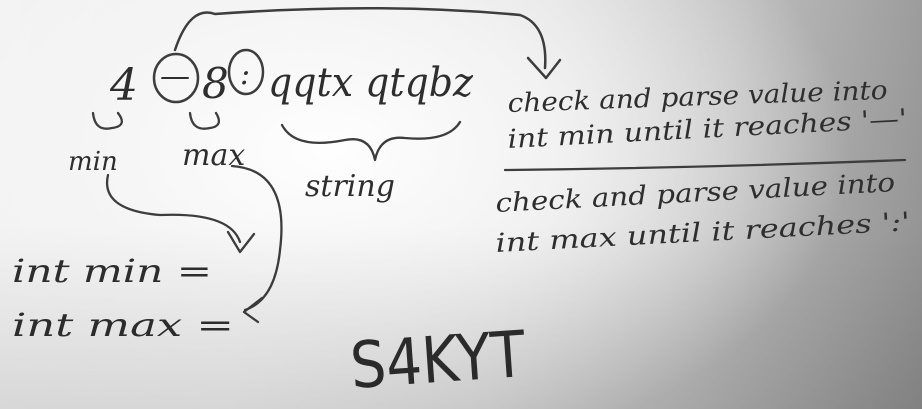 The height and width of the screenshot is (409, 922). What do you see at coordinates (93, 162) in the screenshot?
I see `min-label: min` at bounding box center [93, 162].